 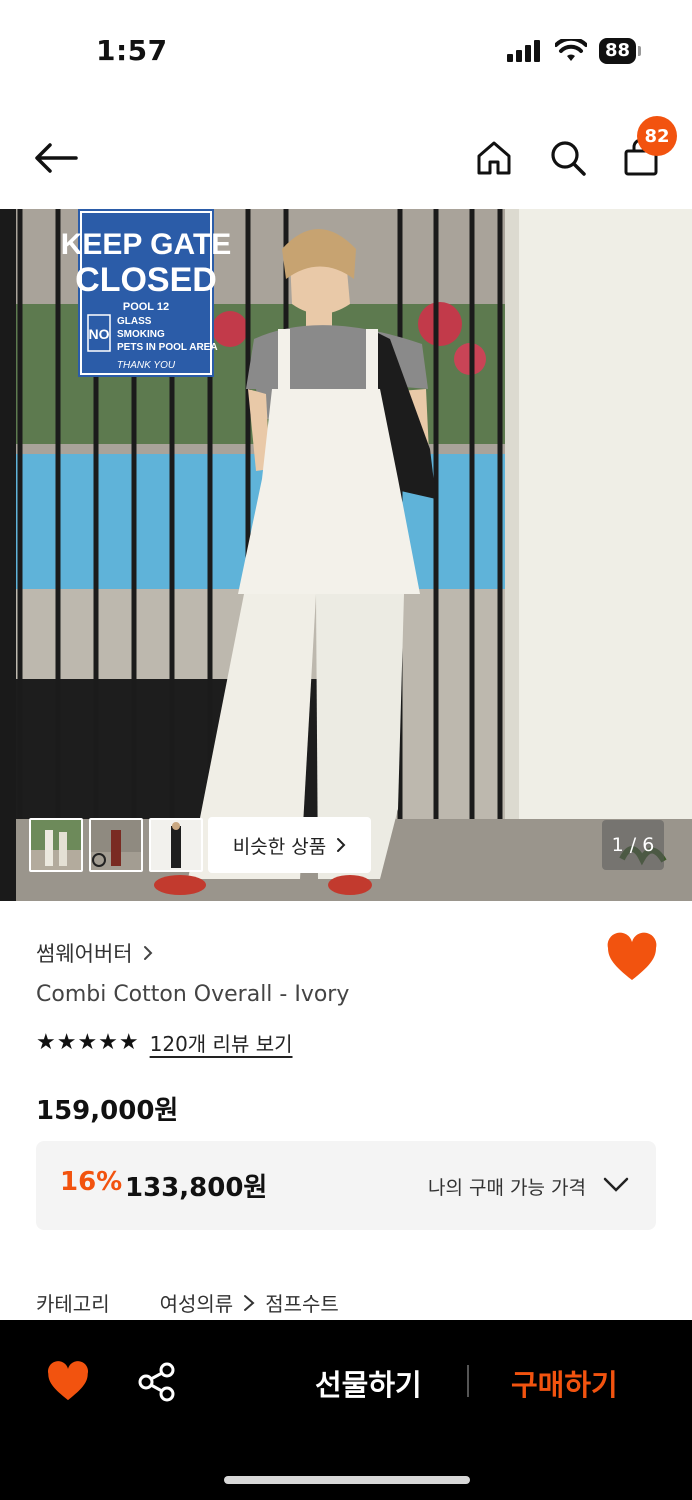 What do you see at coordinates (146, 365) in the screenshot?
I see `sign-text-8: THANK YOU` at bounding box center [146, 365].